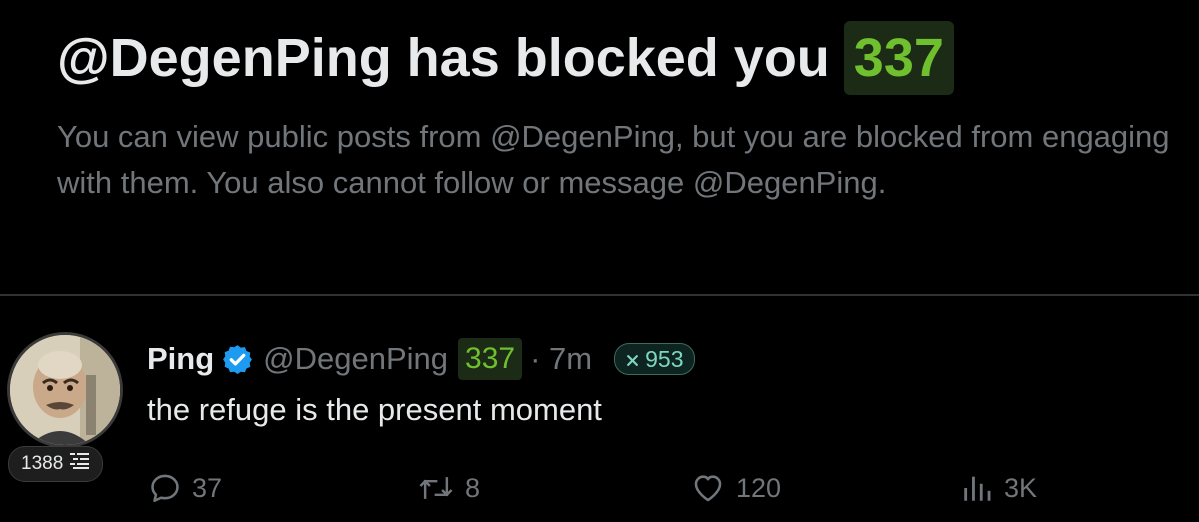 Image resolution: width=1199 pixels, height=522 pixels. What do you see at coordinates (977, 488) in the screenshot?
I see `views-icon` at bounding box center [977, 488].